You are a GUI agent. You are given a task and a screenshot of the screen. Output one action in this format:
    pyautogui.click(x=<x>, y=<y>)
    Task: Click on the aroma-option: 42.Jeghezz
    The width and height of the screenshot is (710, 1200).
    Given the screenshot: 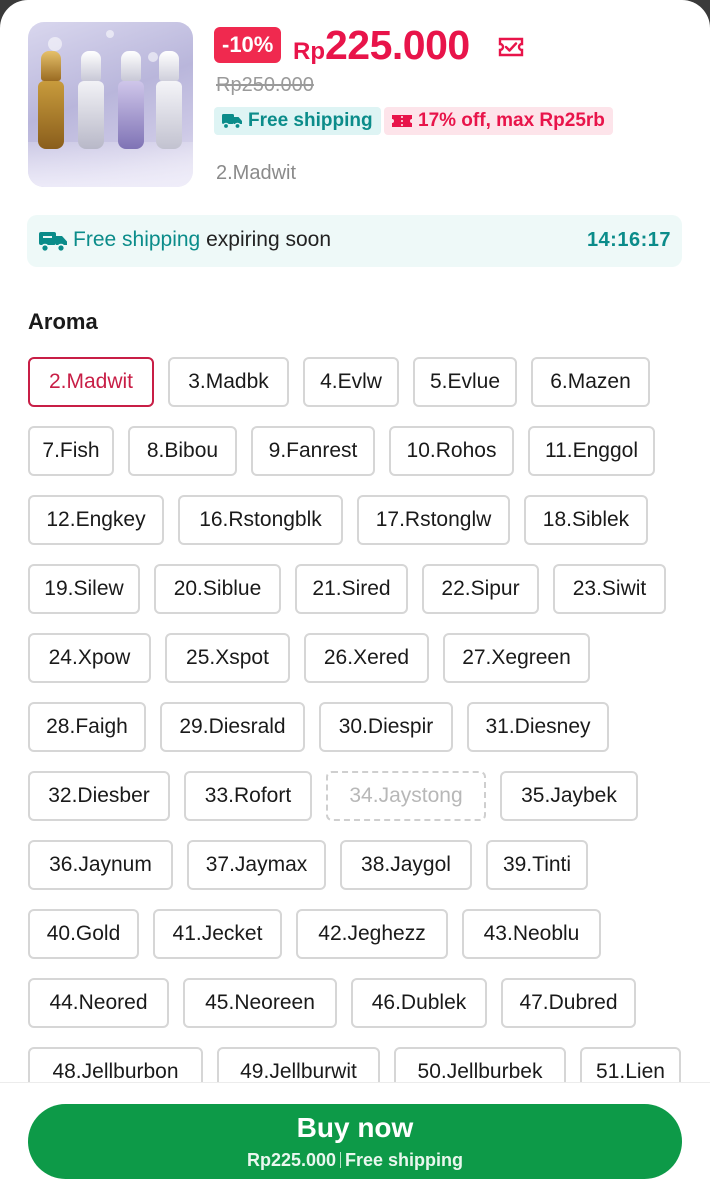 What is the action you would take?
    pyautogui.click(x=372, y=934)
    